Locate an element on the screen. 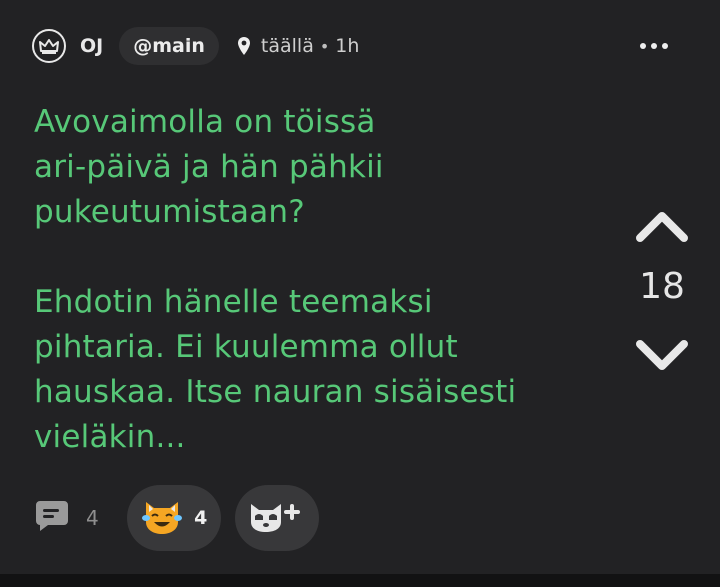 The image size is (720, 587). comments-button: 4 is located at coordinates (66, 518).